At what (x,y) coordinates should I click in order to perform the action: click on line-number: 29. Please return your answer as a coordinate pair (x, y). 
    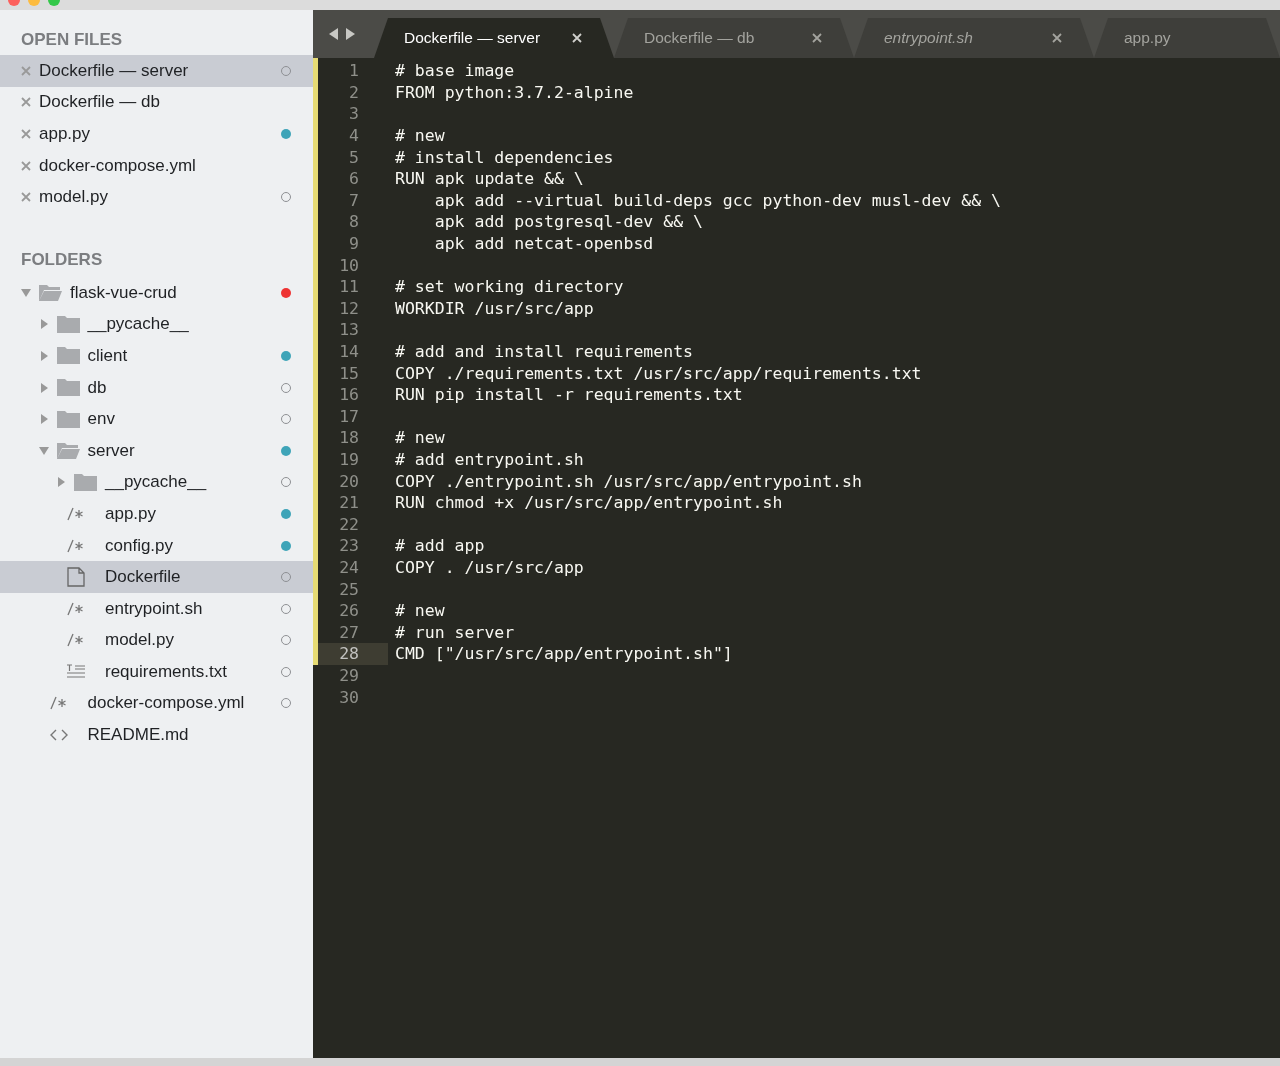
    Looking at the image, I should click on (349, 675).